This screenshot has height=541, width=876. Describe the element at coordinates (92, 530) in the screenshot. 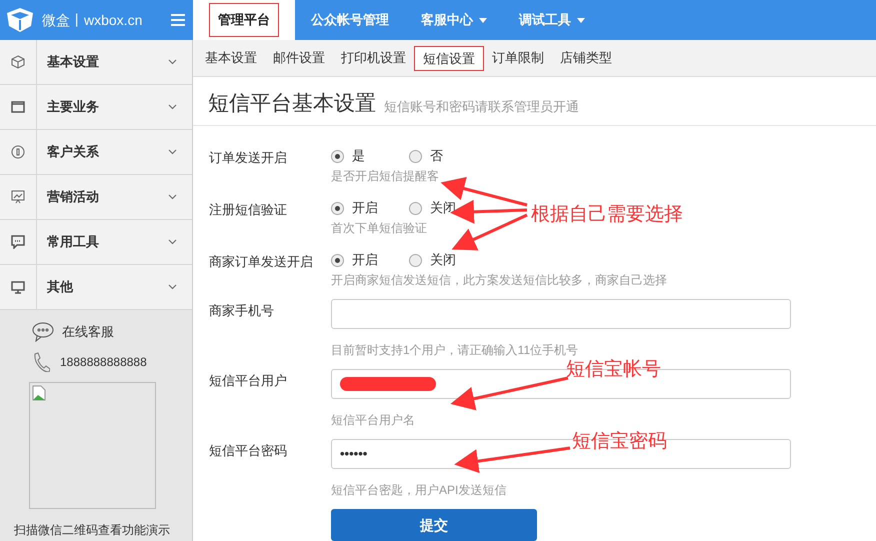

I see `qr-caption: 扫描微信二维码查看功能演示` at that location.